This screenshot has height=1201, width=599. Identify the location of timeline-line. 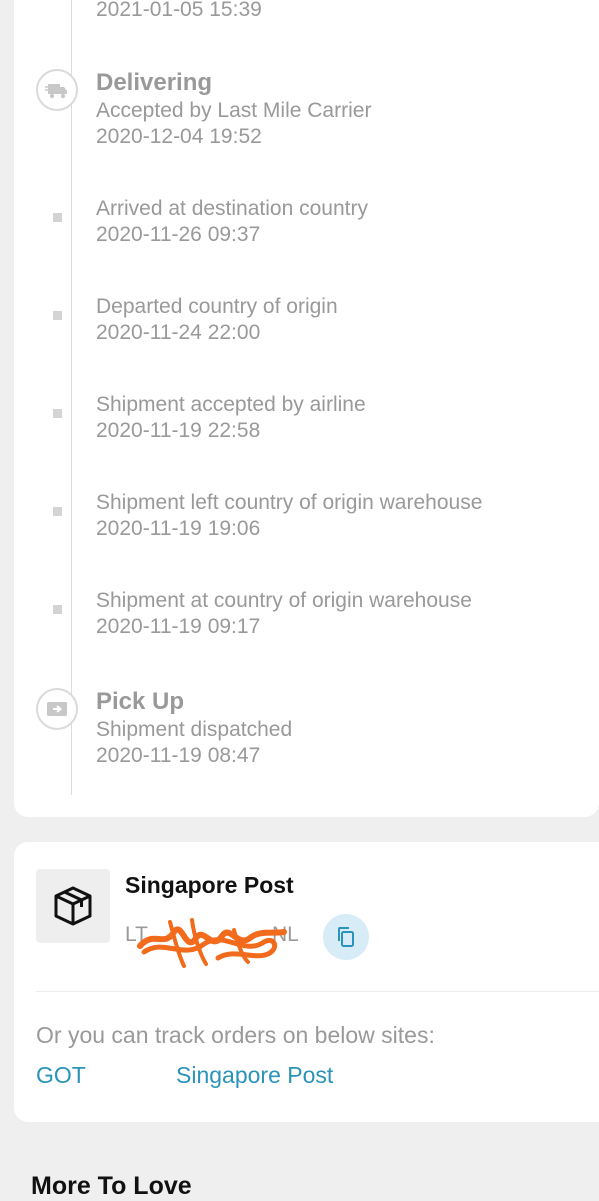
(71, 397).